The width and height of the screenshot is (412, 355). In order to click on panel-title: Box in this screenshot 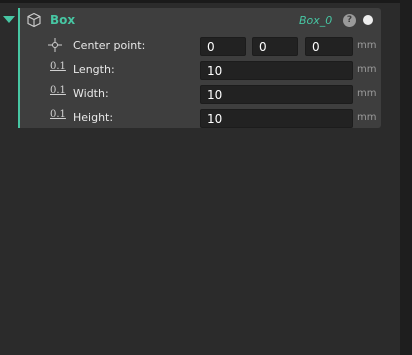, I will do `click(63, 20)`.